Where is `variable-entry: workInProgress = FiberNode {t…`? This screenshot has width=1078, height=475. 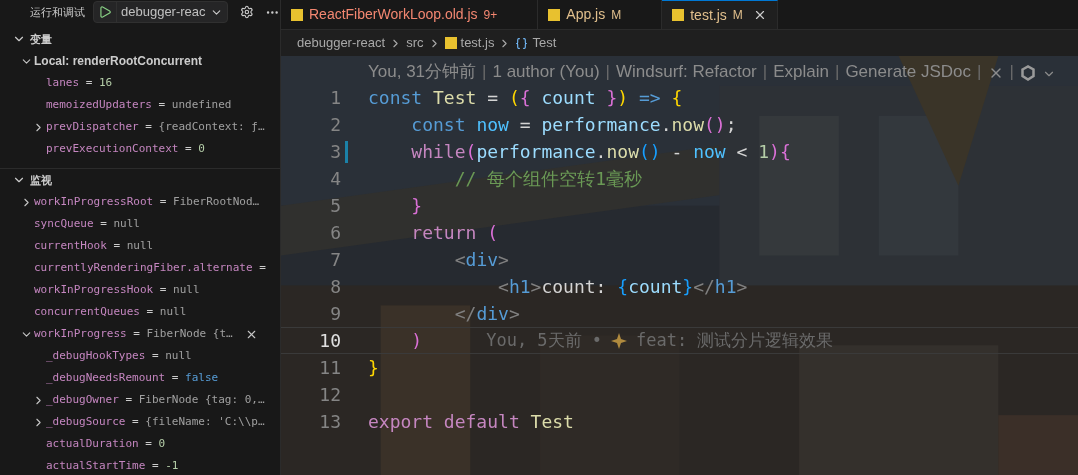 variable-entry: workInProgress = FiberNode {t… is located at coordinates (133, 334).